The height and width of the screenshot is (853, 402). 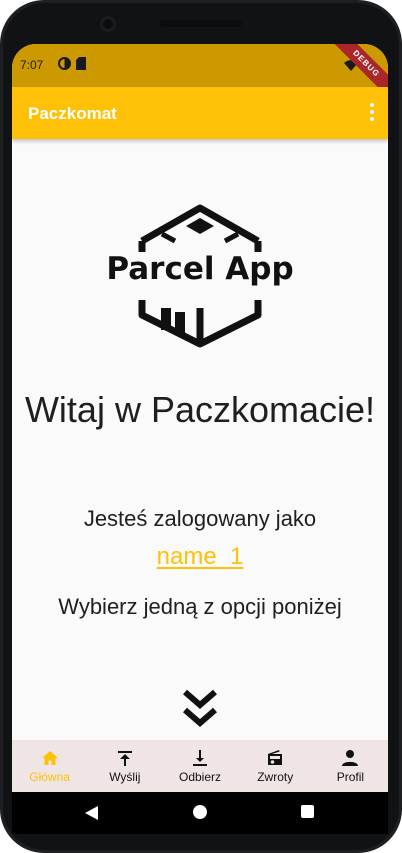 I want to click on system-navigation-bar, so click(x=200, y=813).